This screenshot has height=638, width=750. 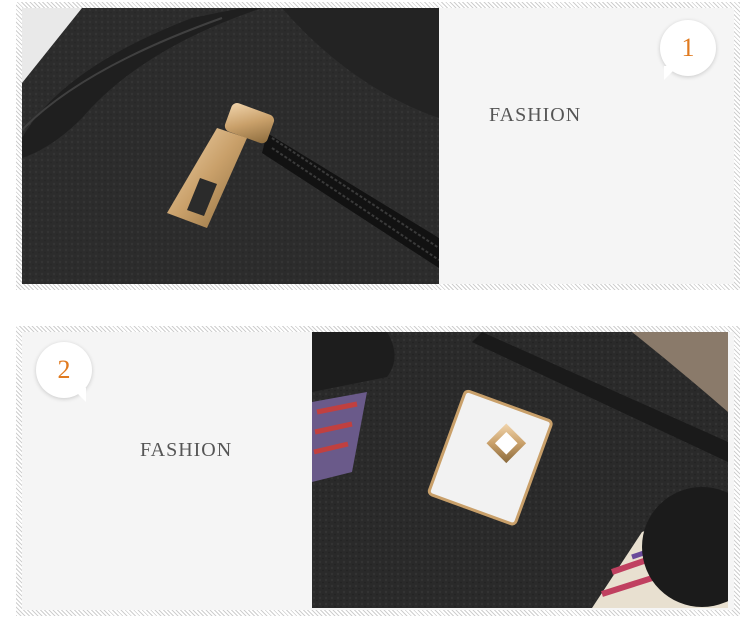 What do you see at coordinates (535, 115) in the screenshot?
I see `section-1-caption: FASHION` at bounding box center [535, 115].